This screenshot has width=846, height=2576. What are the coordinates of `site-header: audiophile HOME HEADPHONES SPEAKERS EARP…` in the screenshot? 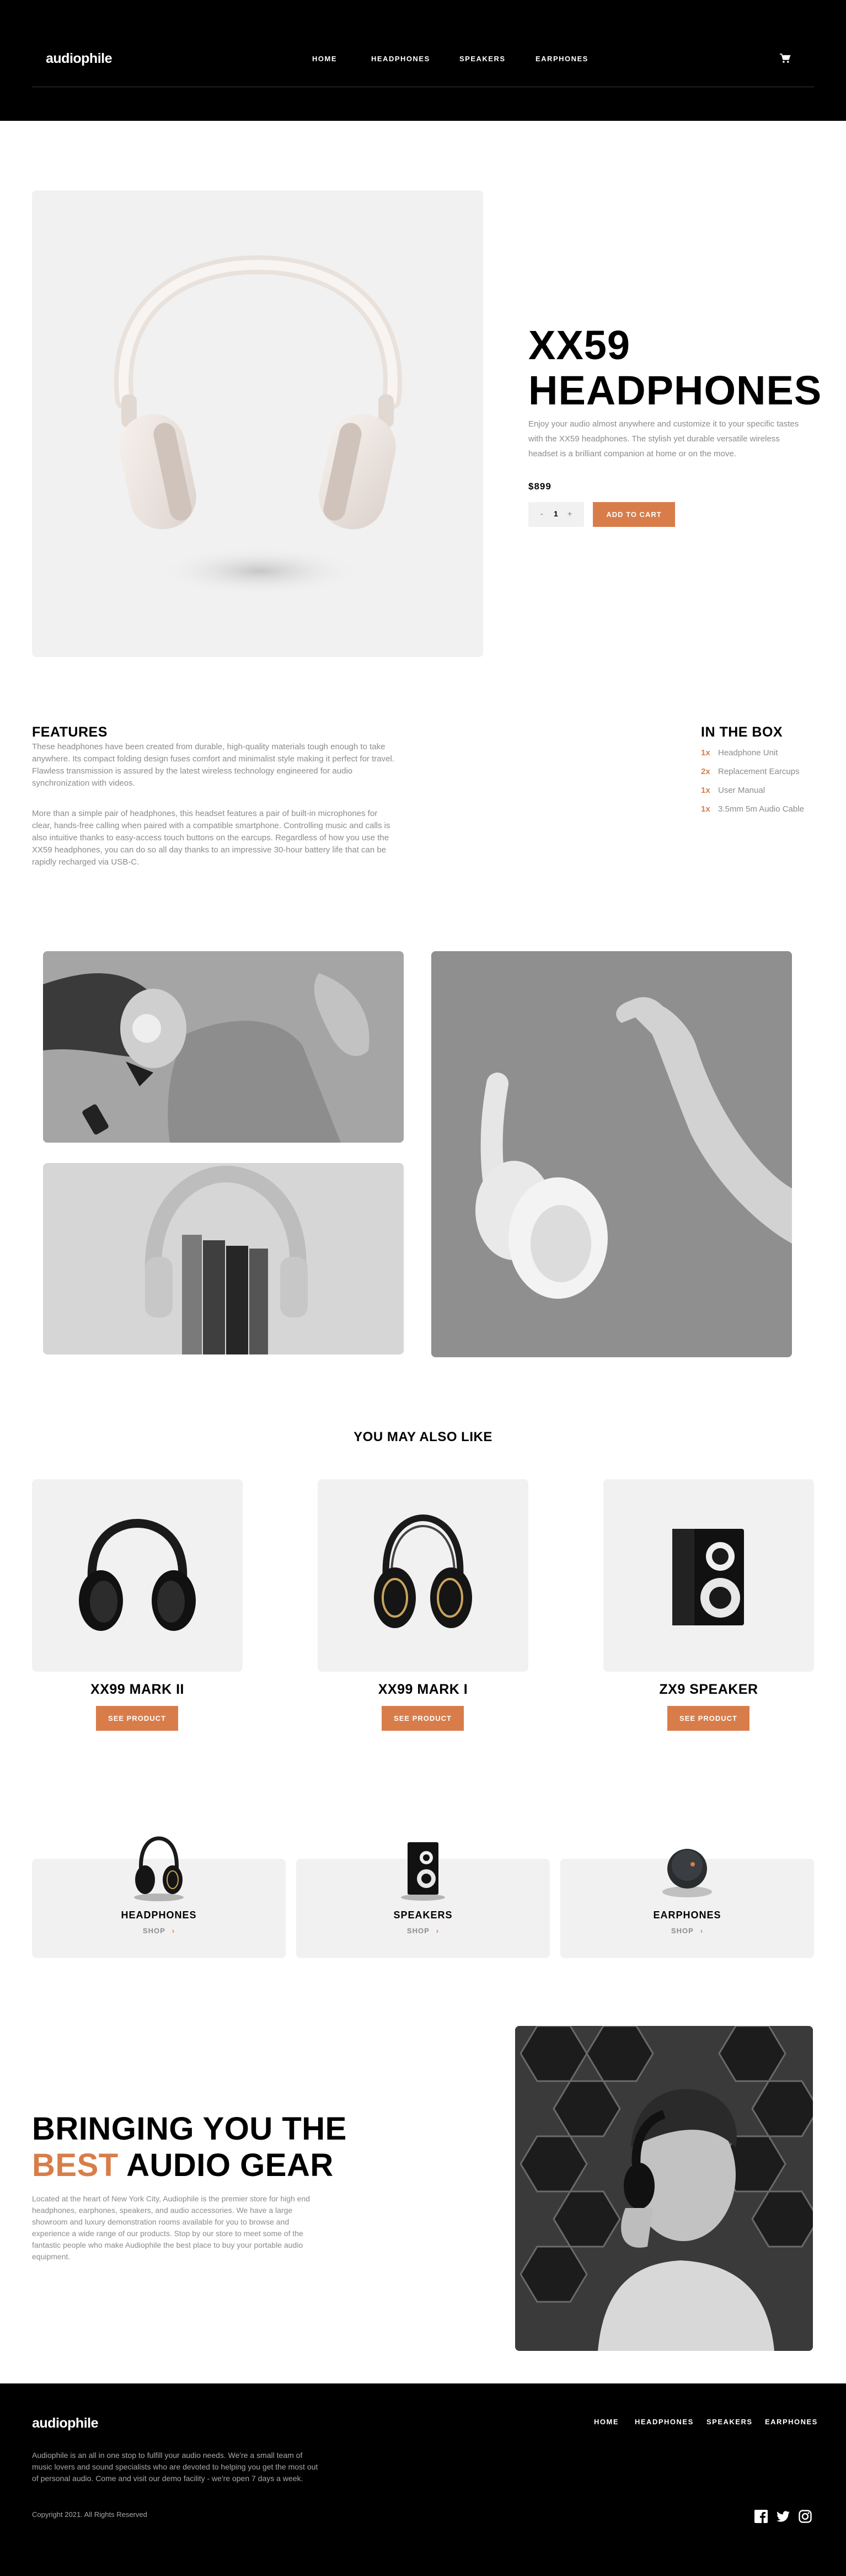 It's located at (423, 60).